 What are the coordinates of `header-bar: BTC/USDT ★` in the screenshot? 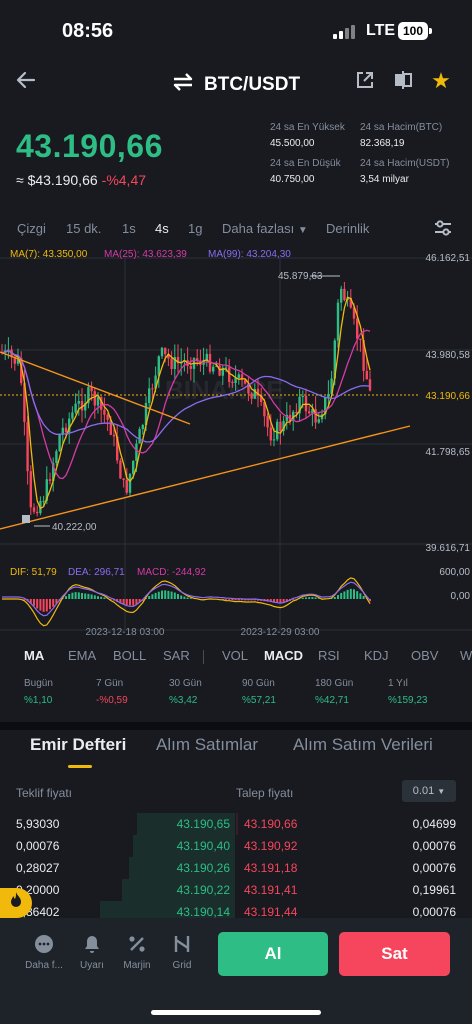 It's located at (236, 84).